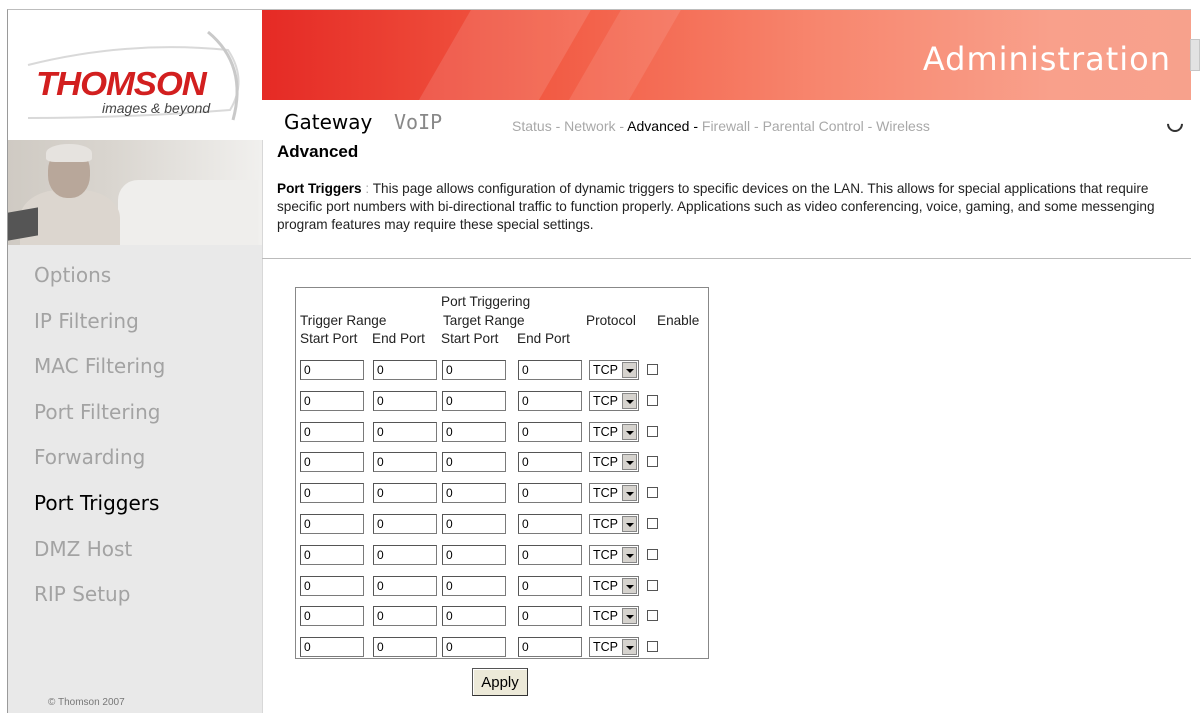 This screenshot has height=713, width=1201. Describe the element at coordinates (536, 126) in the screenshot. I see `subnav-item: Status -` at that location.